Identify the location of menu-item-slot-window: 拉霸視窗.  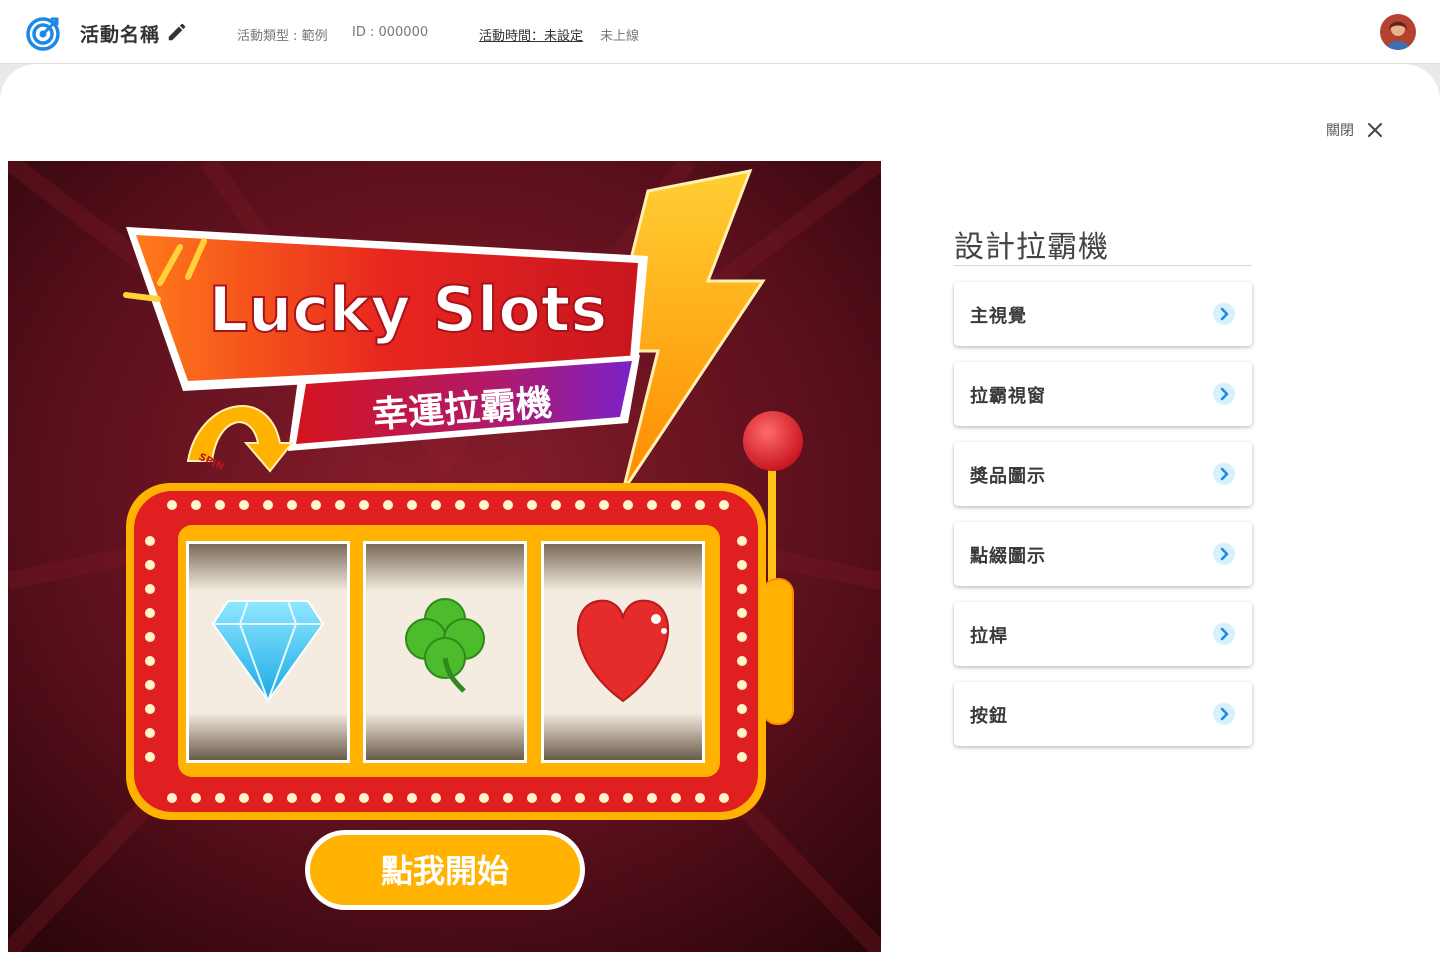
(1103, 394).